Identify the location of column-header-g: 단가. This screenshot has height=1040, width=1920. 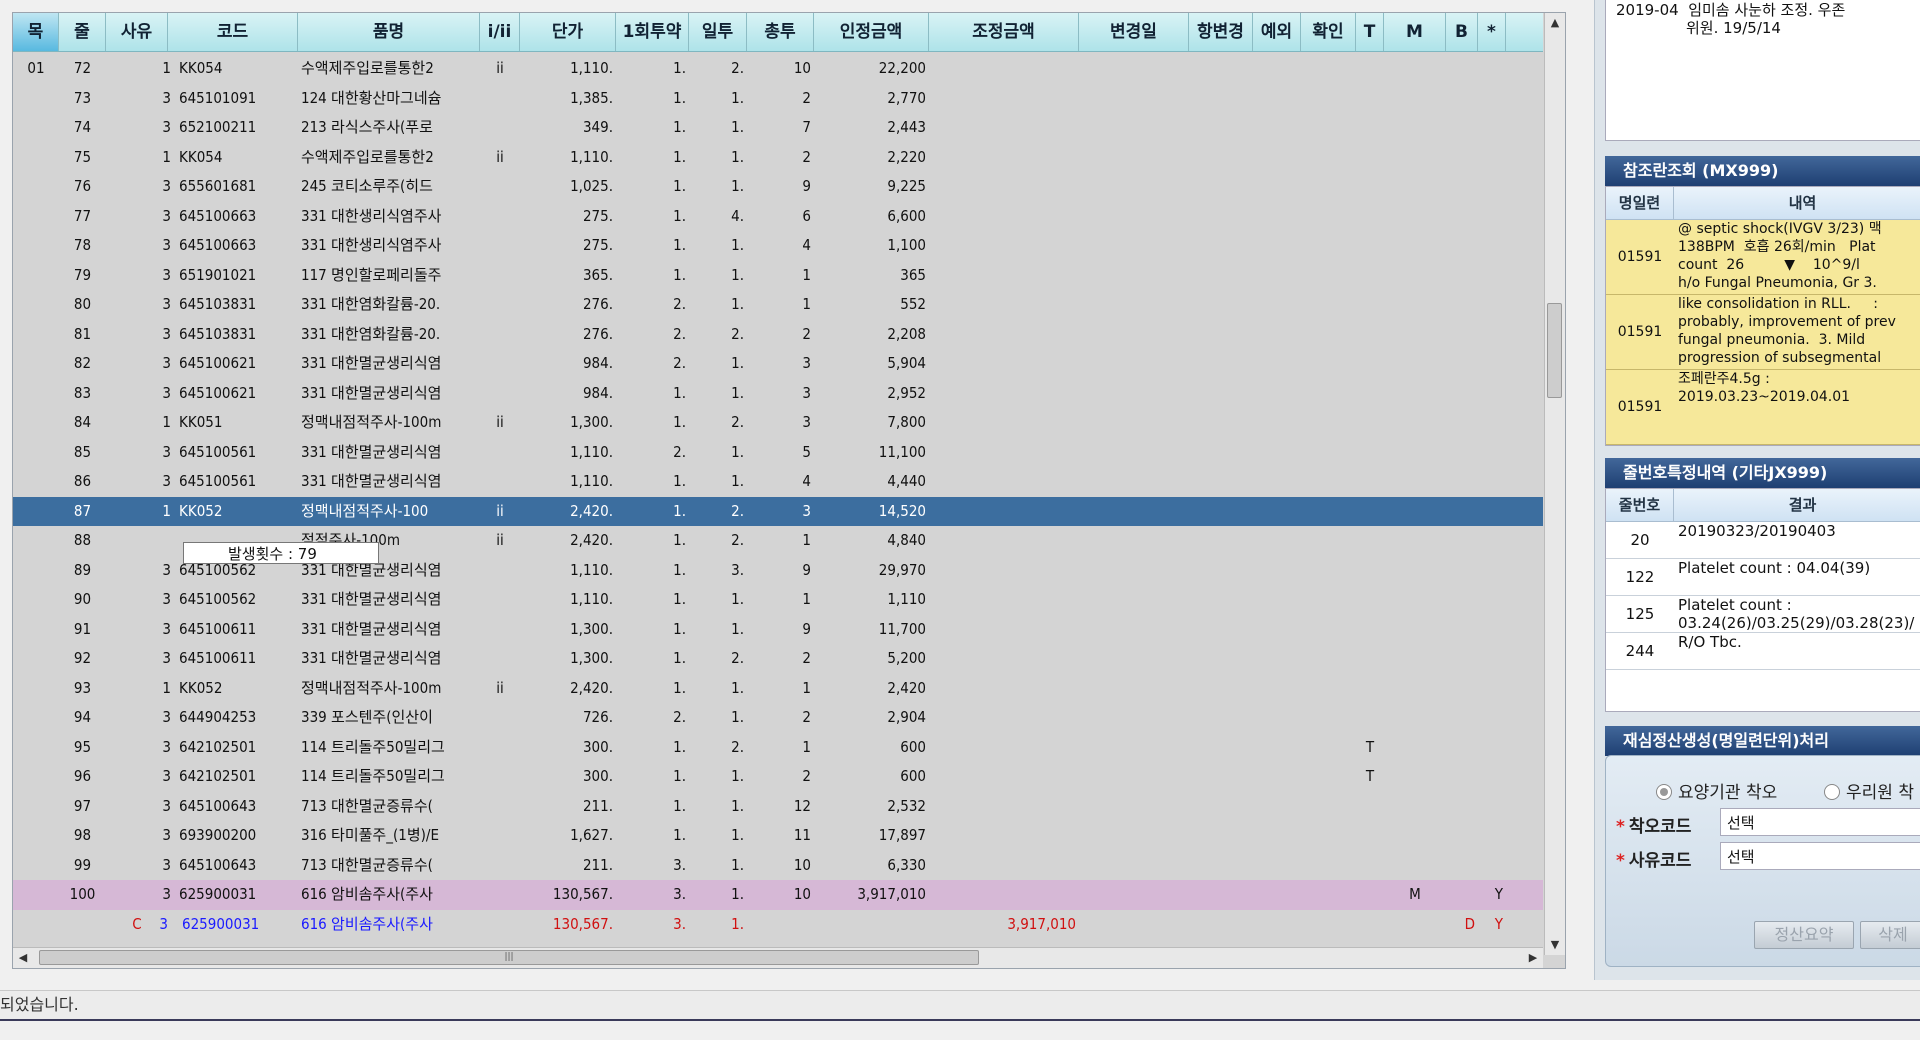
(568, 32).